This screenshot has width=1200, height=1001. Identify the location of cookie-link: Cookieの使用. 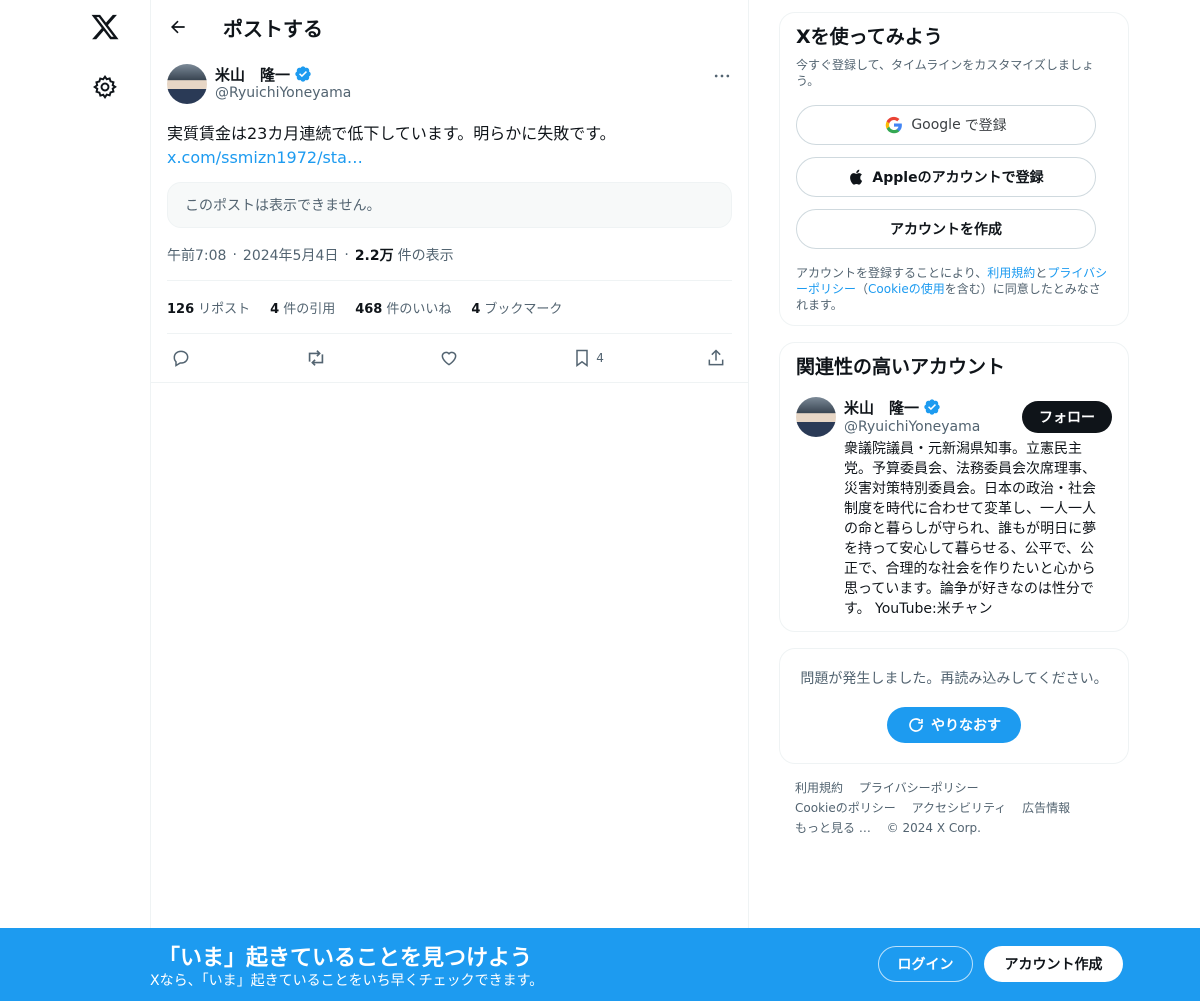
(906, 289).